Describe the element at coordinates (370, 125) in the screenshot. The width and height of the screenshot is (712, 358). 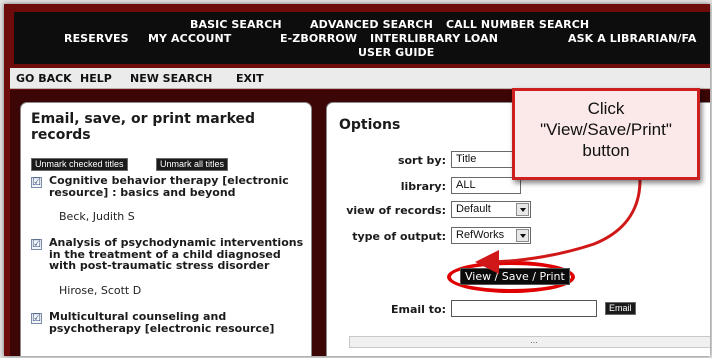
I see `options-title: Options` at that location.